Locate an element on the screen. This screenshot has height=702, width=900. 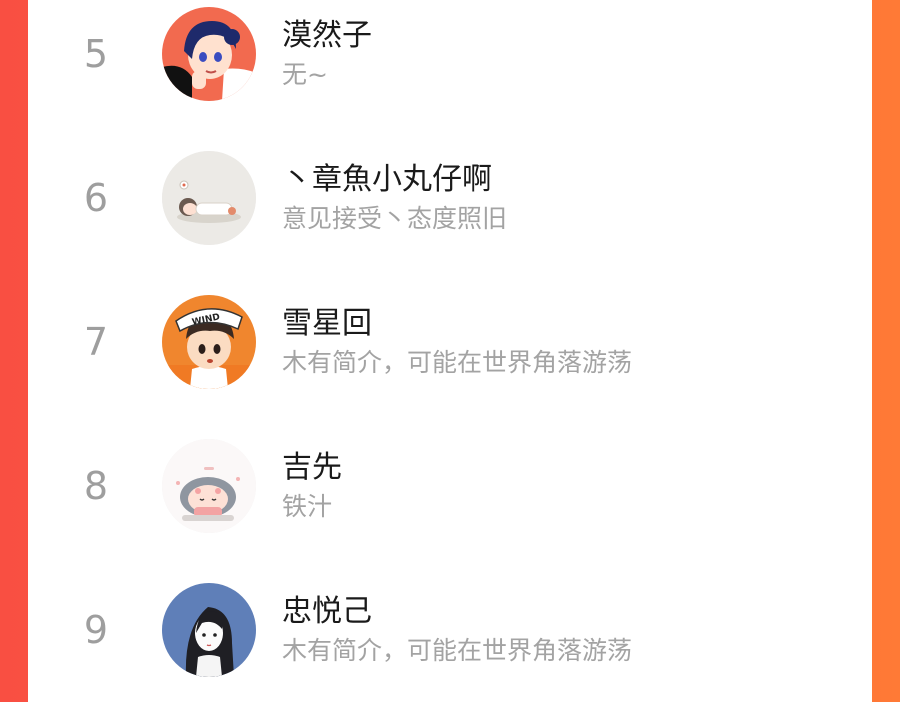
girl-portrait-avatar is located at coordinates (209, 630).